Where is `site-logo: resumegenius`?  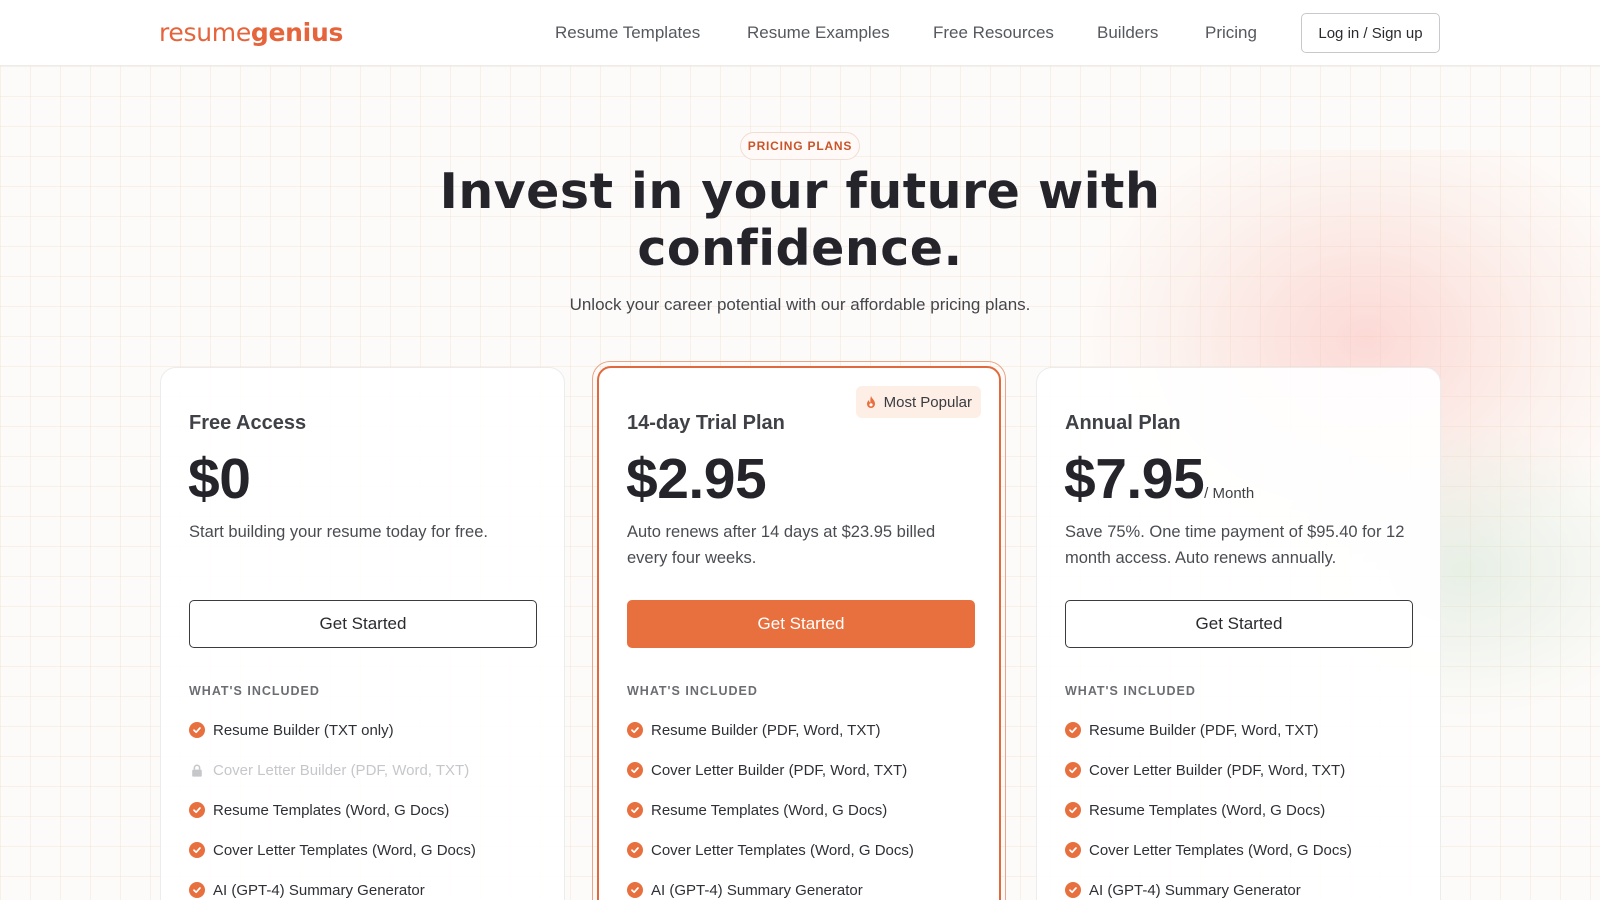
site-logo: resumegenius is located at coordinates (251, 32).